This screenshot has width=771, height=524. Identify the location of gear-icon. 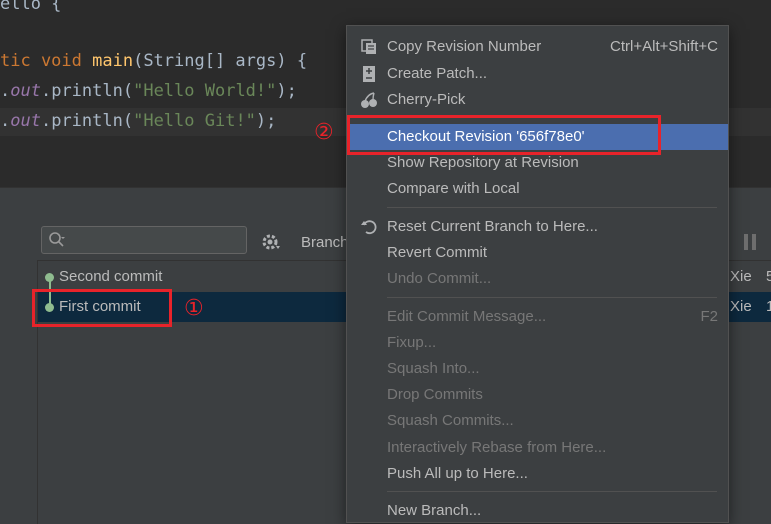
(271, 242).